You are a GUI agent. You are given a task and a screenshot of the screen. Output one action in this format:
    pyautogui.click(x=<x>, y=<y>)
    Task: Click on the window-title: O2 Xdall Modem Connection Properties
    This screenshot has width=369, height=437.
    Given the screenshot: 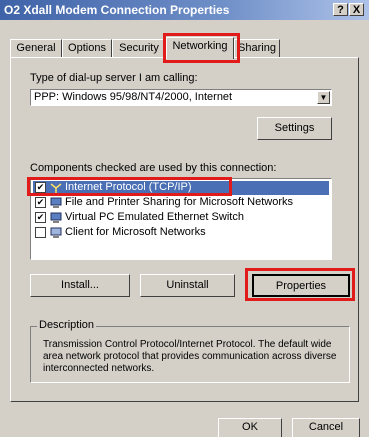 What is the action you would take?
    pyautogui.click(x=117, y=10)
    